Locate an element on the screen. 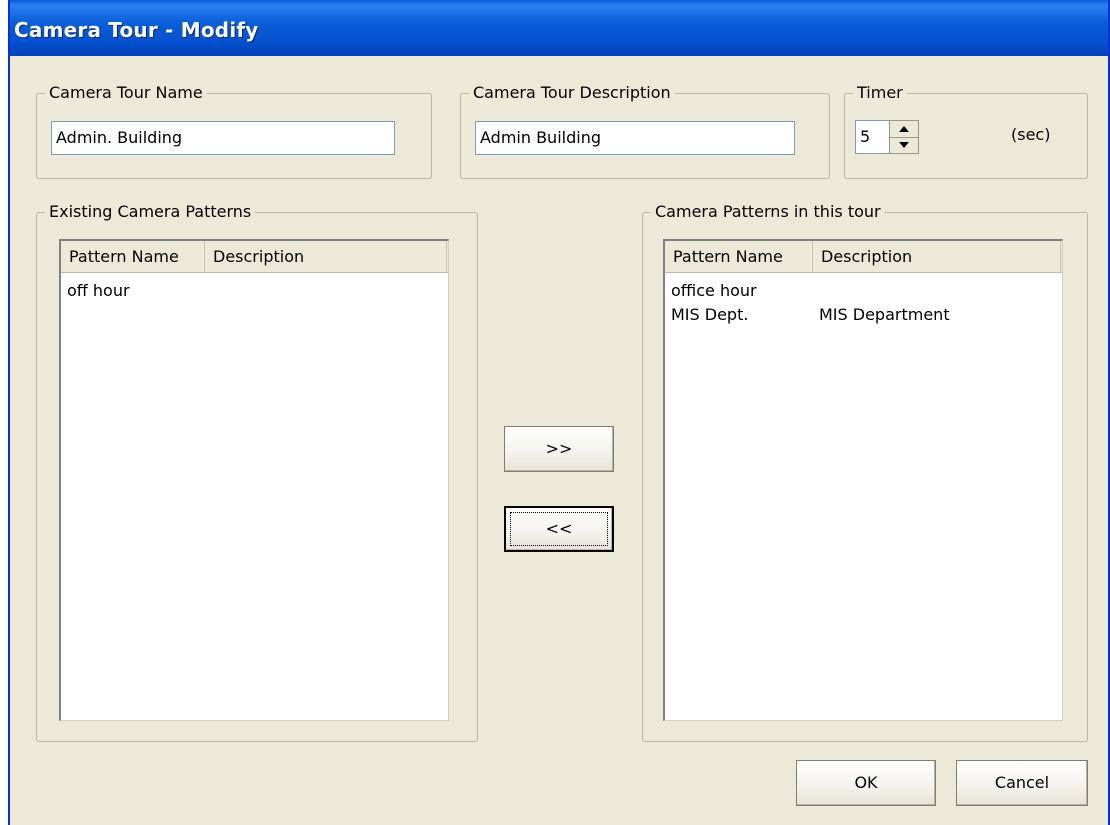 Image resolution: width=1110 pixels, height=825 pixels. tour-description-group: Camera Tour Description Admin Building is located at coordinates (645, 130).